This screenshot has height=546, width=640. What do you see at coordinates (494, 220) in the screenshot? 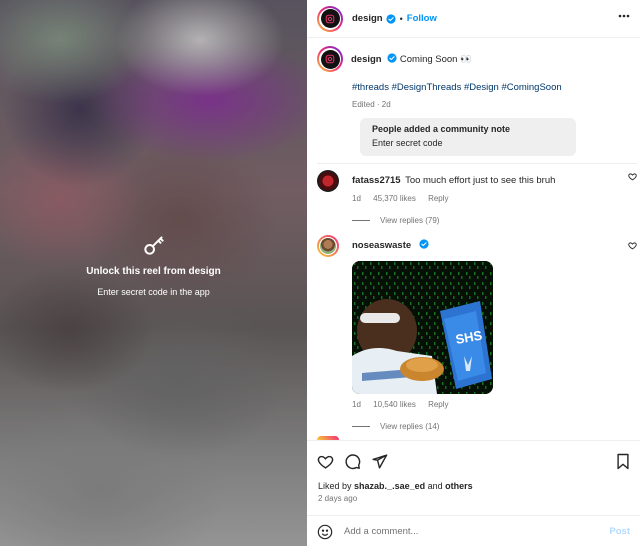
I see `view-replies-button: View replies (79)` at bounding box center [494, 220].